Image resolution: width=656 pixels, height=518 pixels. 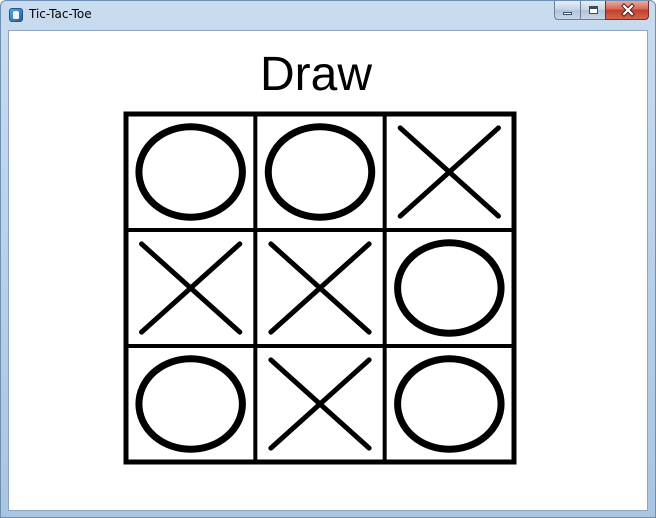 I want to click on app-icon, so click(x=16, y=15).